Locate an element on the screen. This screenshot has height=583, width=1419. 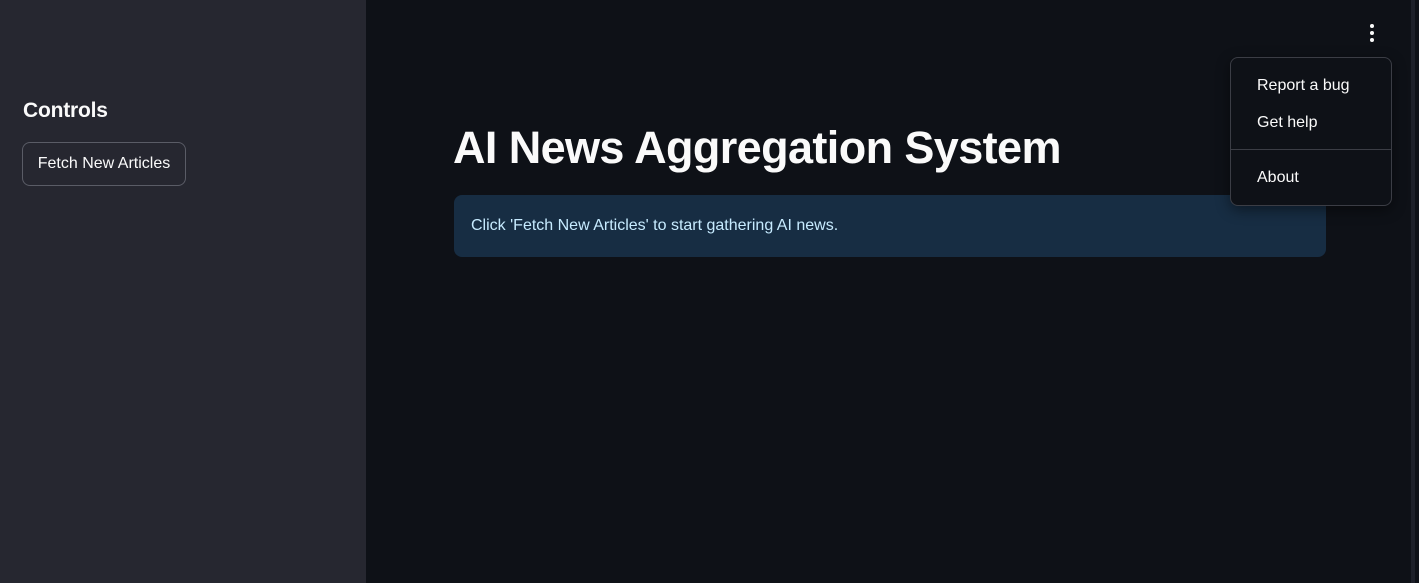
menu-item-report-bug: Report a bug is located at coordinates (1311, 86).